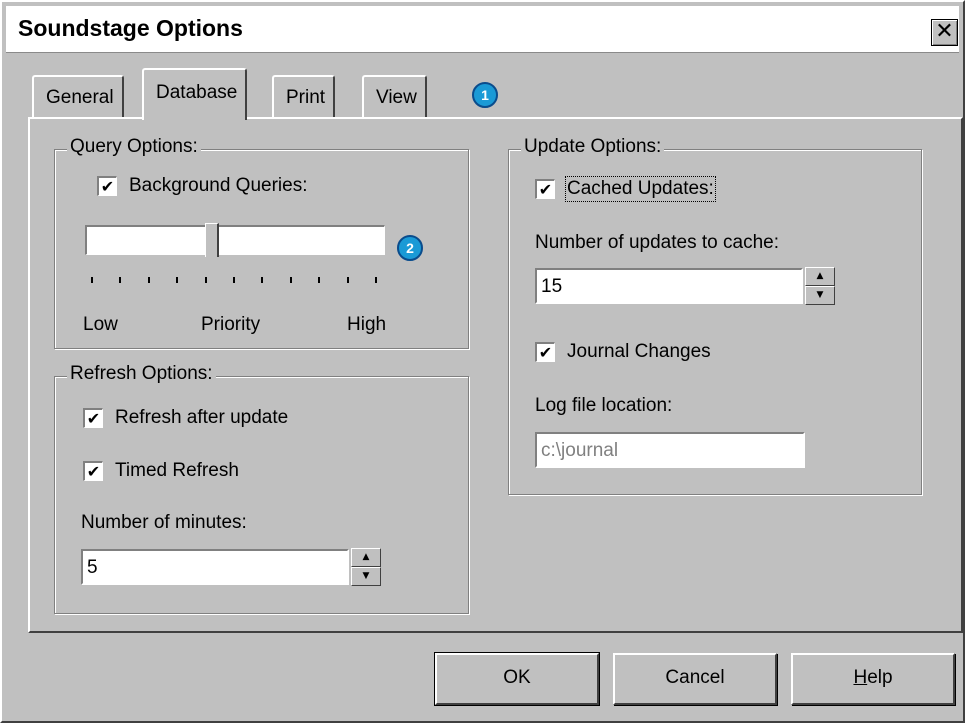 The height and width of the screenshot is (723, 965). What do you see at coordinates (670, 450) in the screenshot?
I see `log-location-field: c:\journal` at bounding box center [670, 450].